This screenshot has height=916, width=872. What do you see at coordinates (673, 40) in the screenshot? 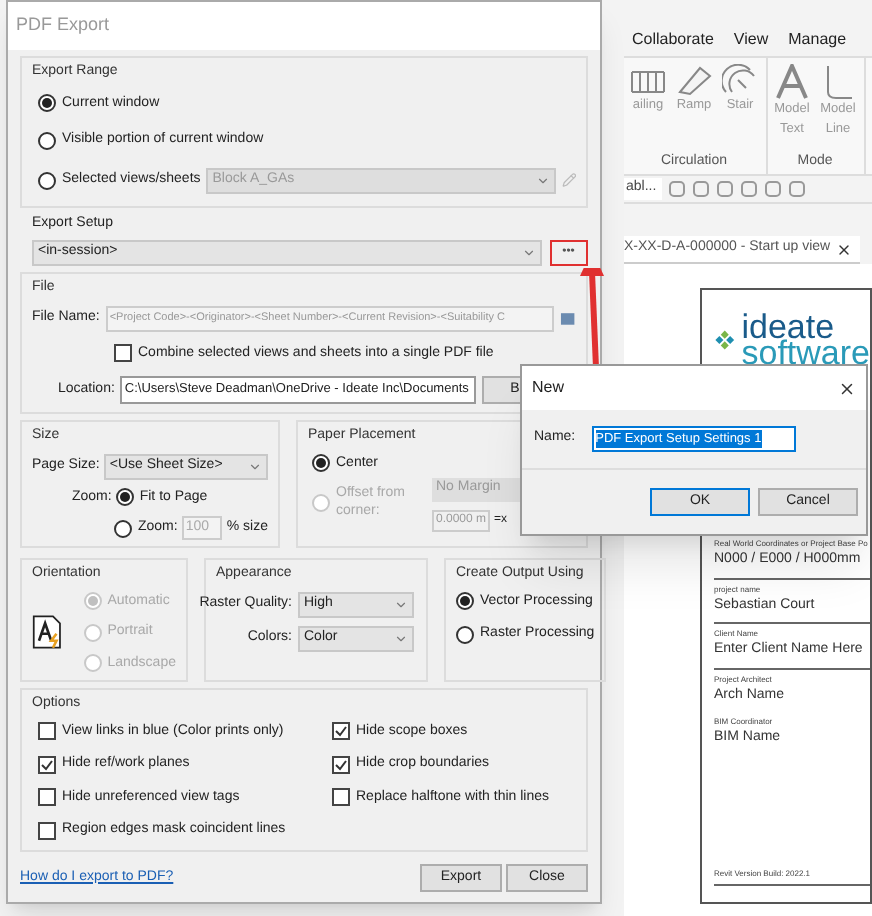
I see `ribbon-tab: Collaborate` at bounding box center [673, 40].